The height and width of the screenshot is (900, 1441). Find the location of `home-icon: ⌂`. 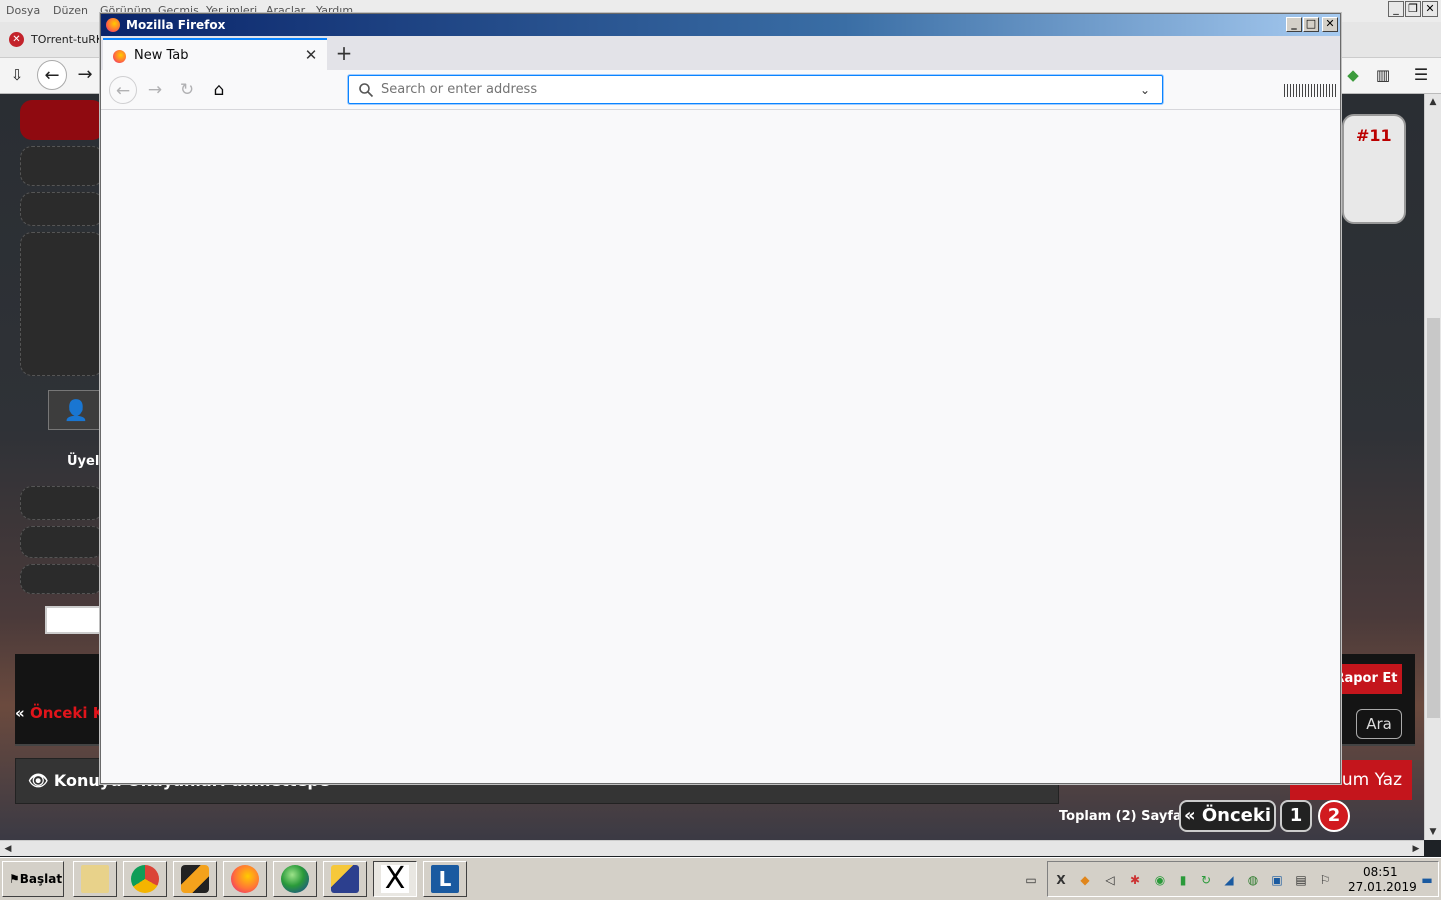

home-icon: ⌂ is located at coordinates (219, 90).